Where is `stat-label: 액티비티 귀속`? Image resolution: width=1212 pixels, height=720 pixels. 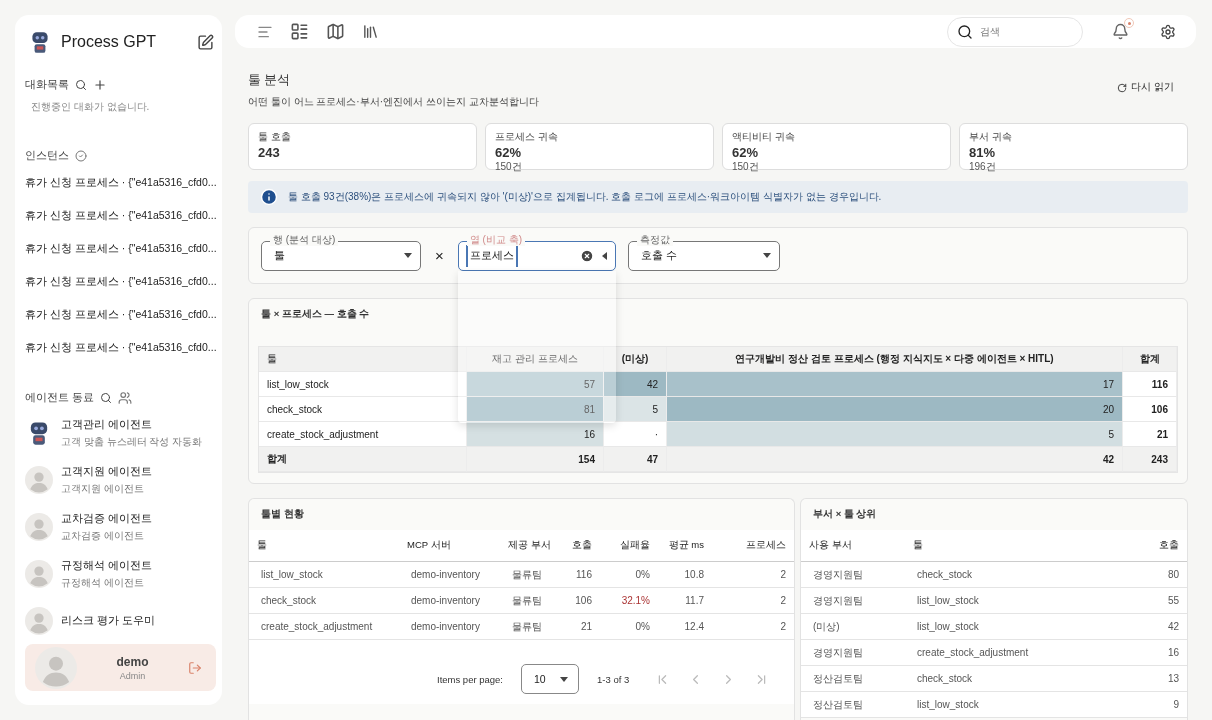 stat-label: 액티비티 귀속 is located at coordinates (764, 137).